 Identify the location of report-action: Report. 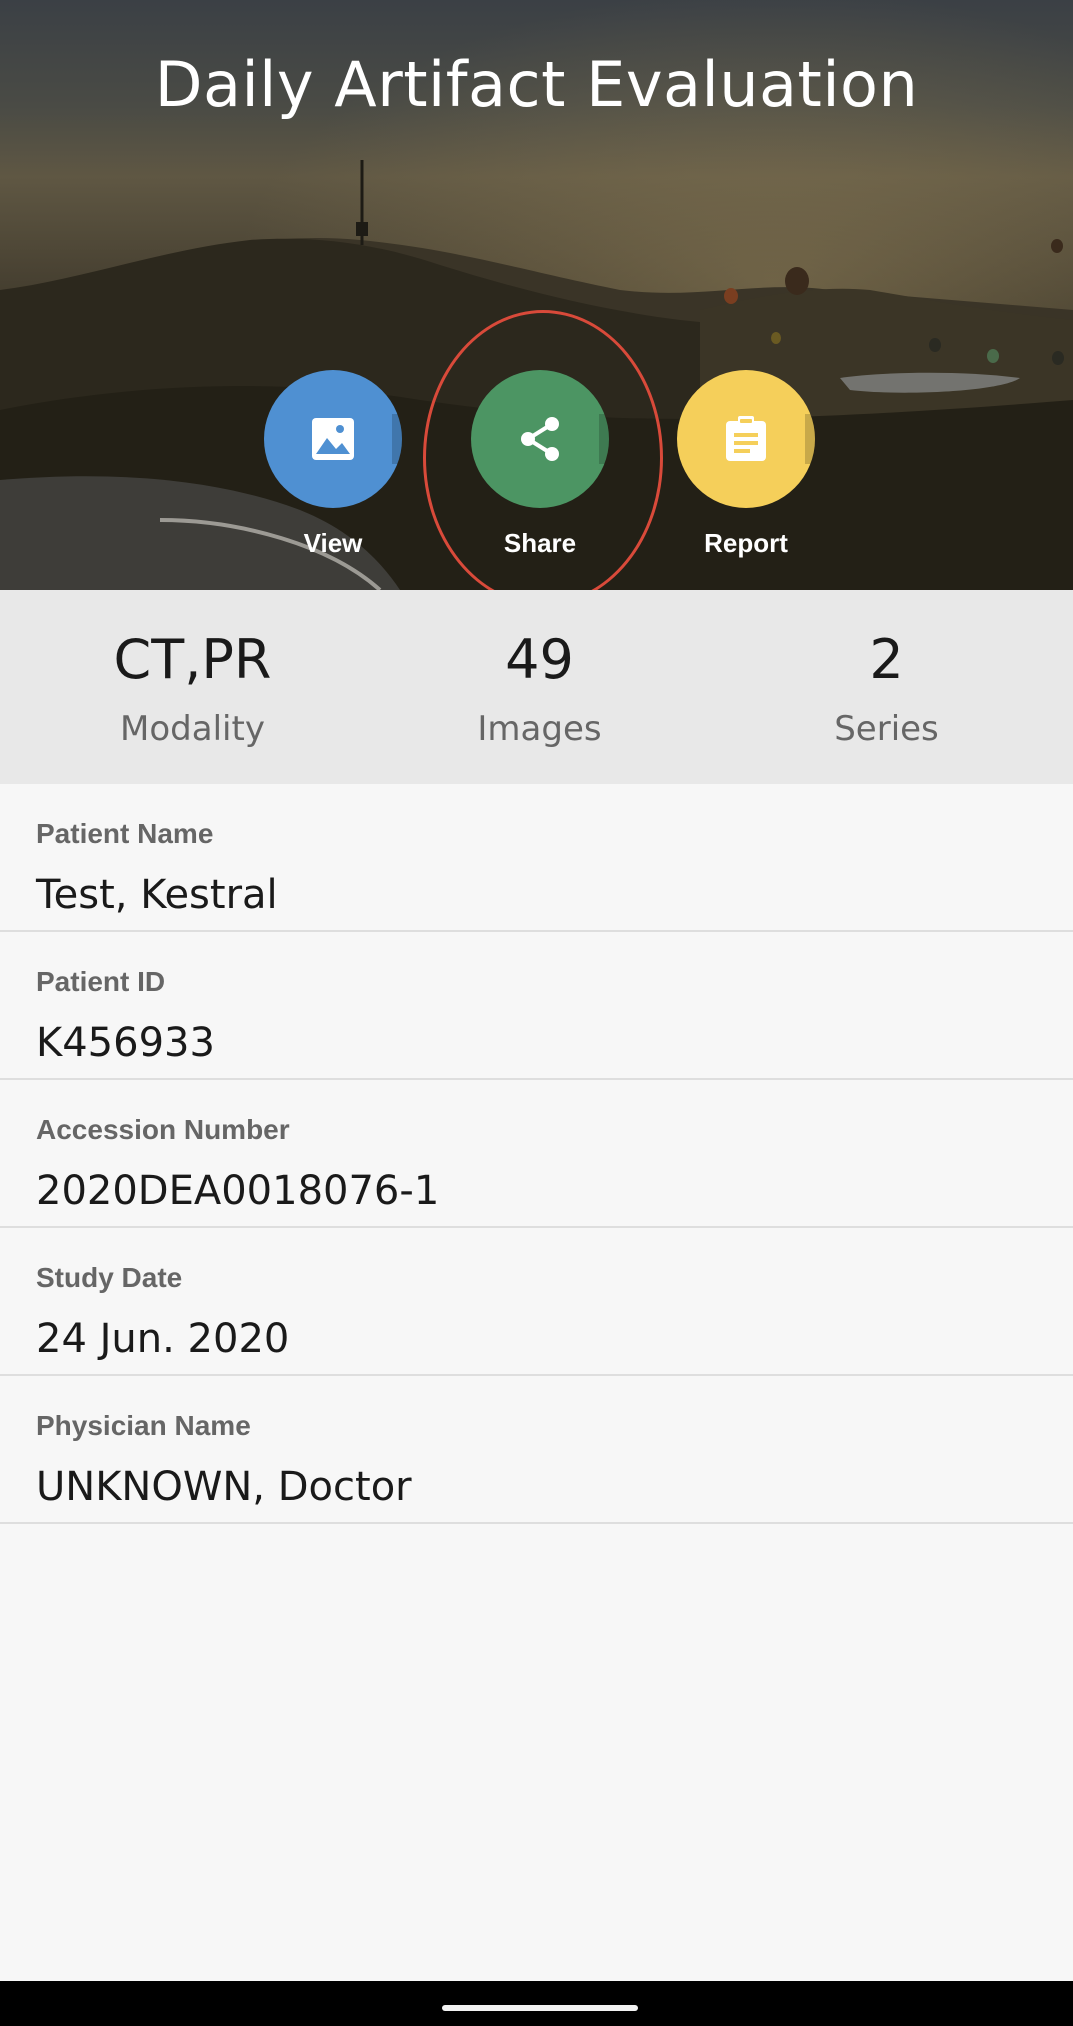
(746, 464).